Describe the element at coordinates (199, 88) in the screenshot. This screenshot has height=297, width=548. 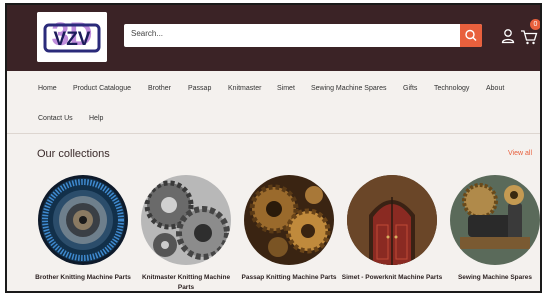
I see `nav-item-passap: Passap` at that location.